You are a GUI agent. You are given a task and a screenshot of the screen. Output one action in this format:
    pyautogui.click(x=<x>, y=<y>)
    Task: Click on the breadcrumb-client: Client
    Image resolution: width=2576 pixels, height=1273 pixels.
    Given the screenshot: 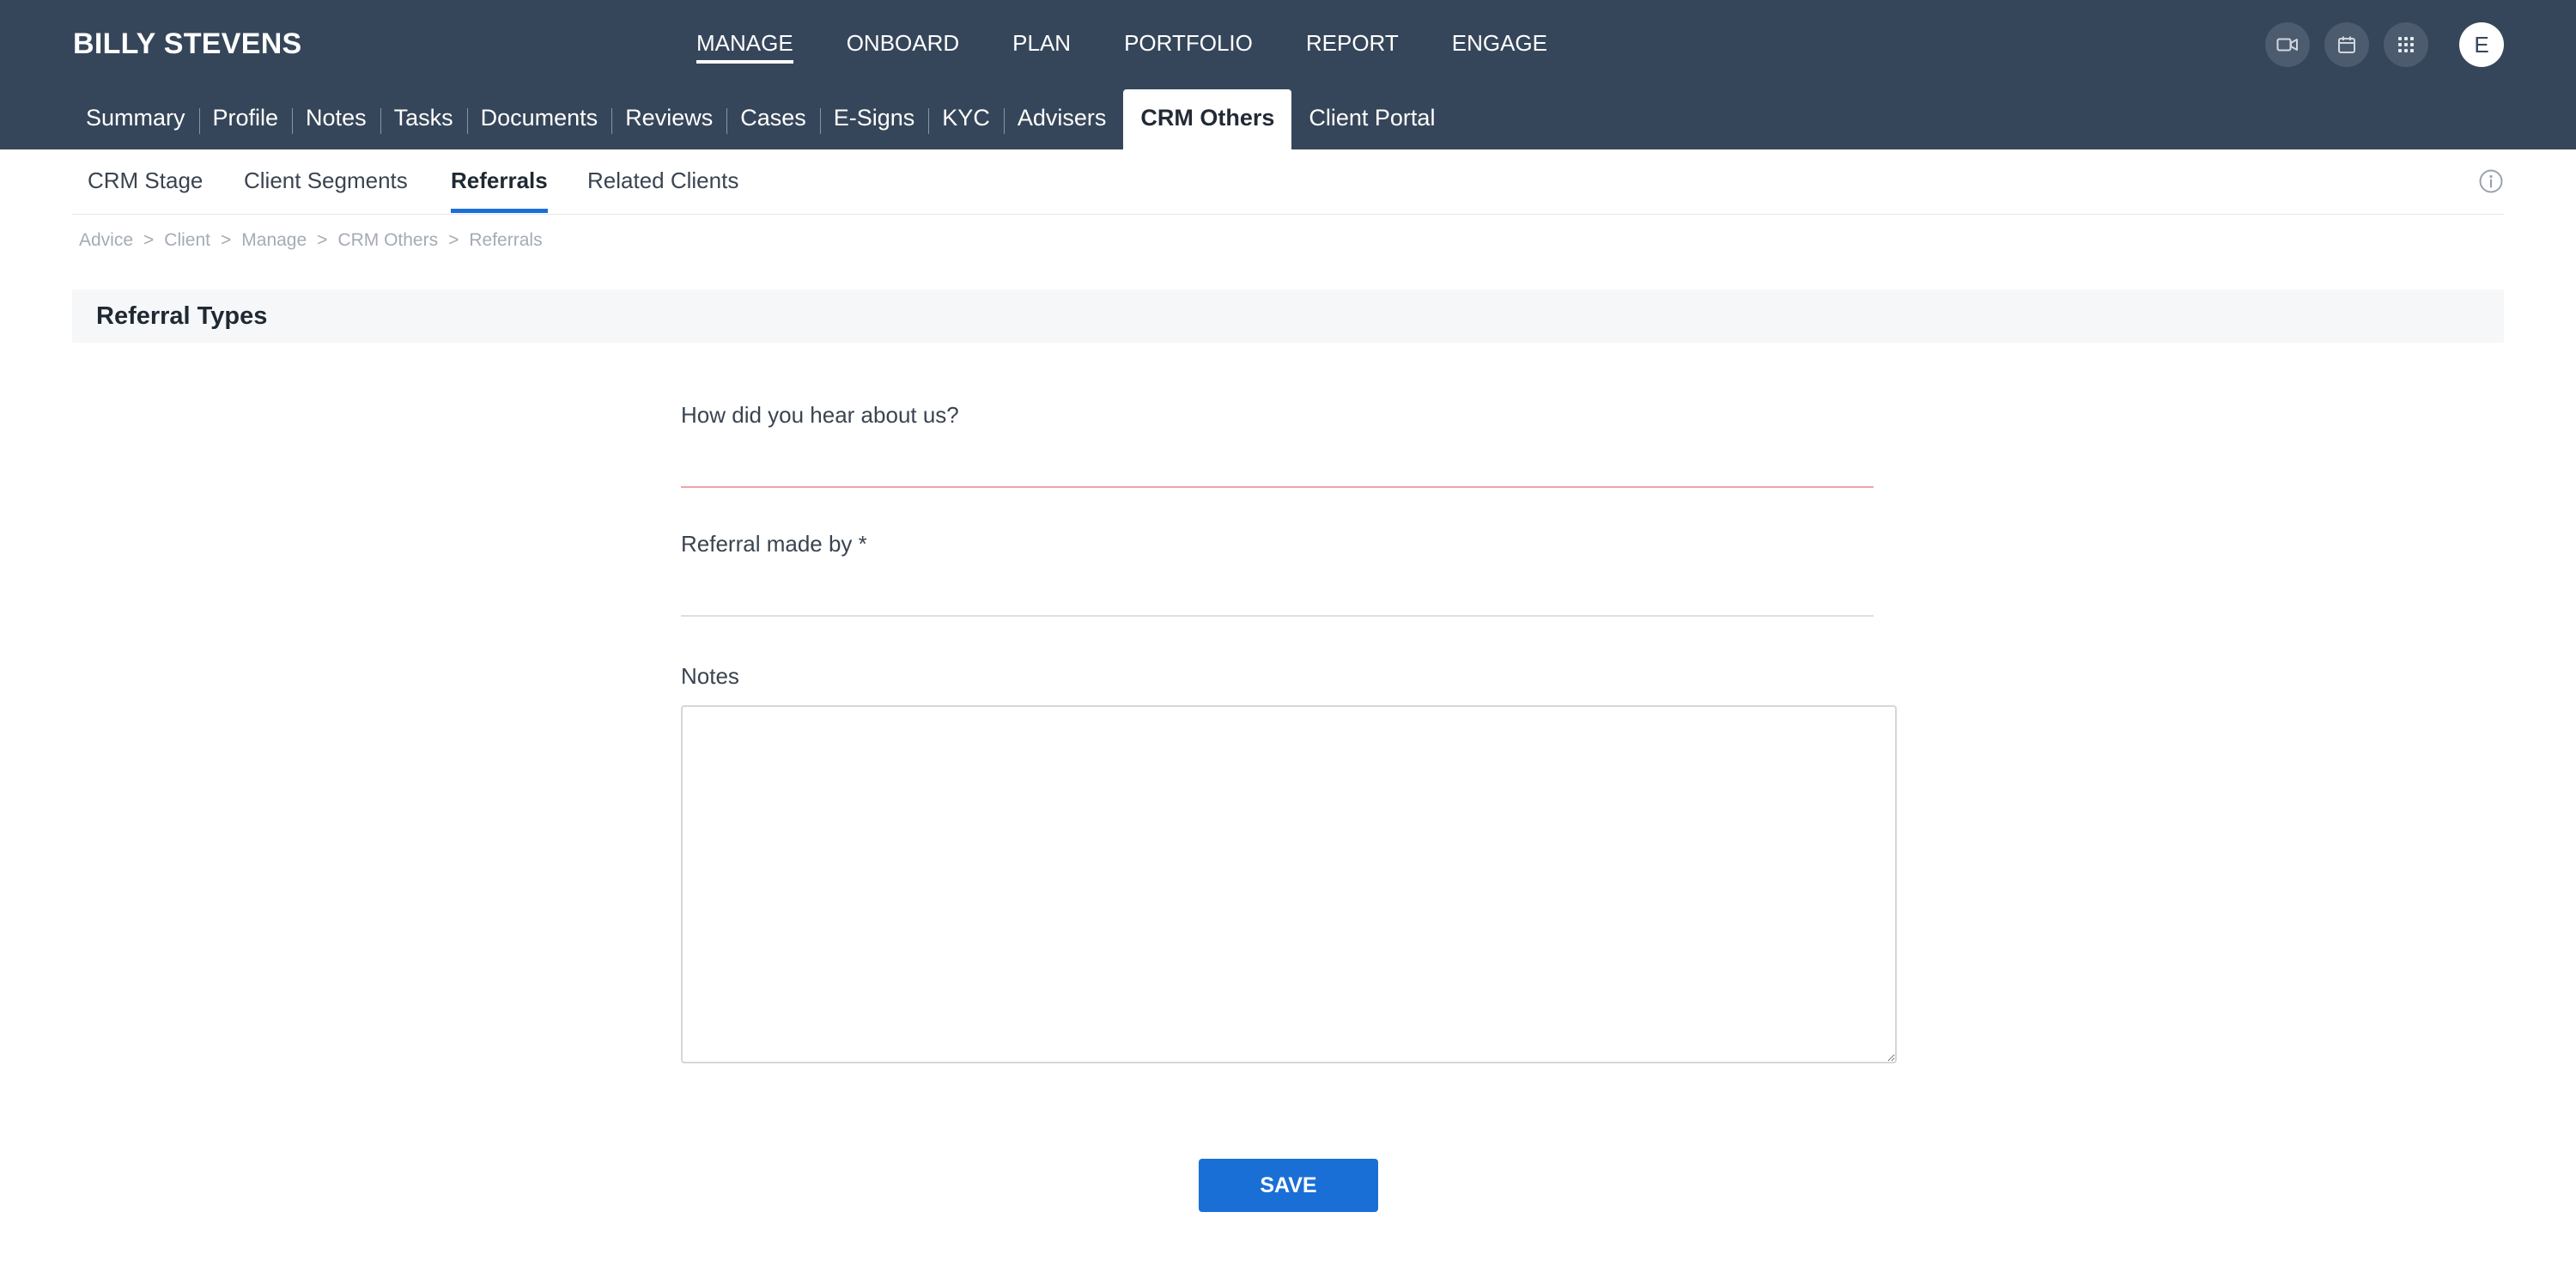 What is the action you would take?
    pyautogui.click(x=187, y=240)
    